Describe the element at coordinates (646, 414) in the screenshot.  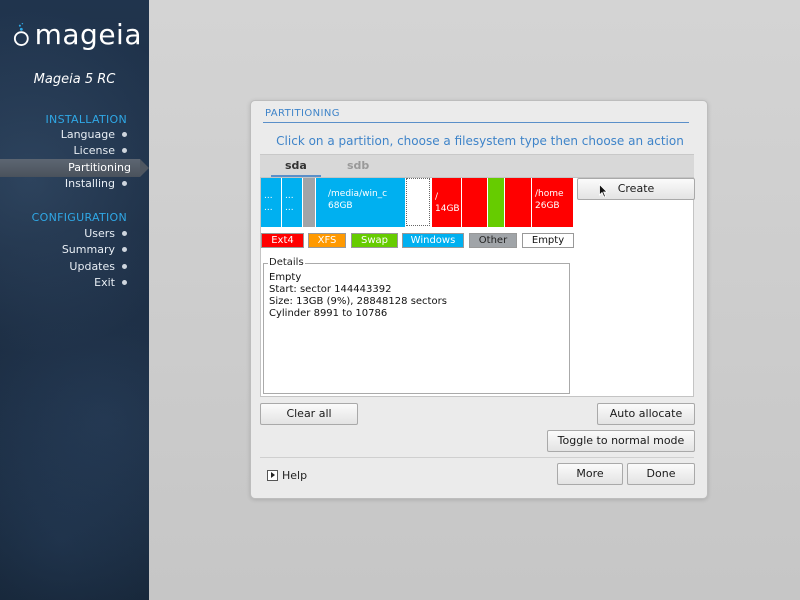
I see `auto-allocate-button: Auto allocate` at that location.